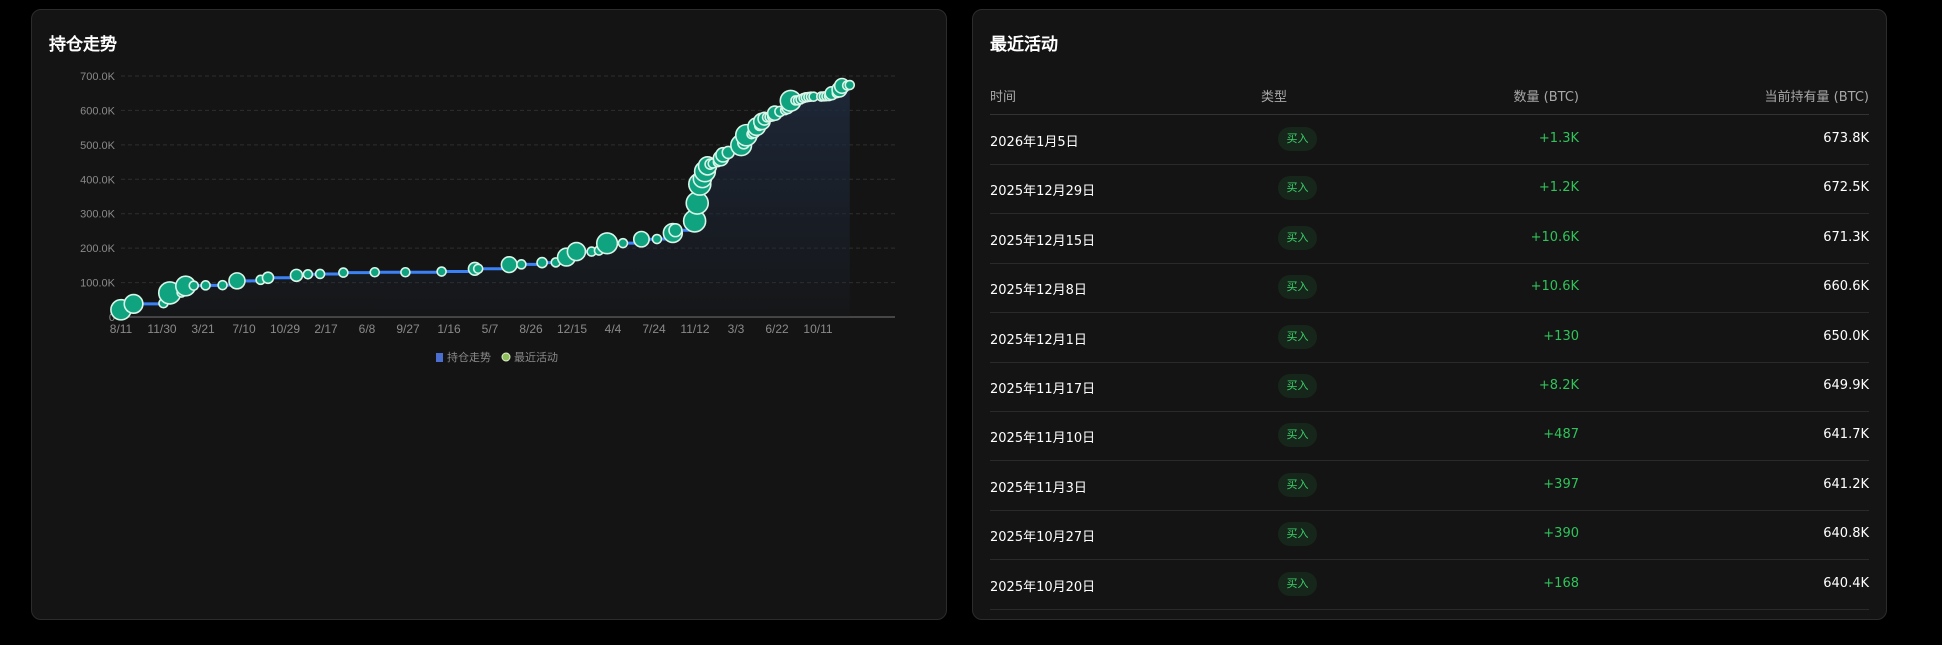  I want to click on x-tick-label: 8/26, so click(531, 329).